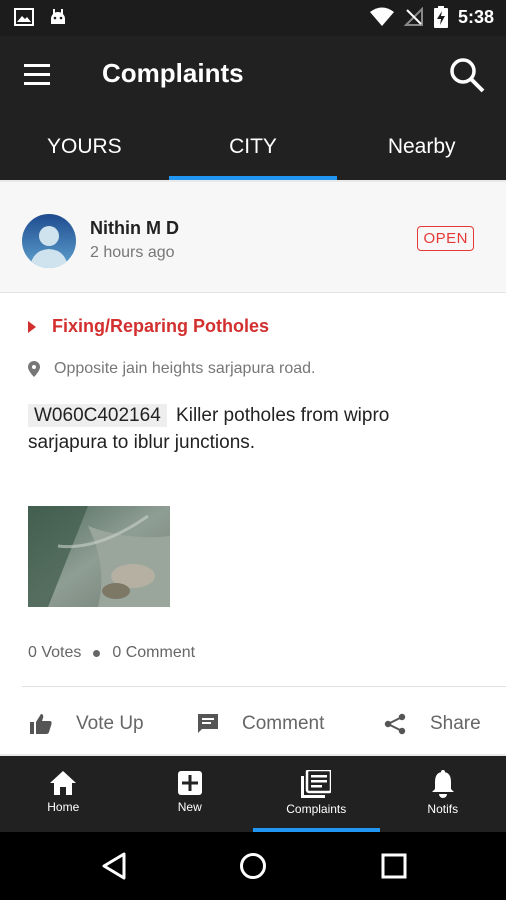  I want to click on location-text: Opposite jain heights sarjapura road., so click(185, 368).